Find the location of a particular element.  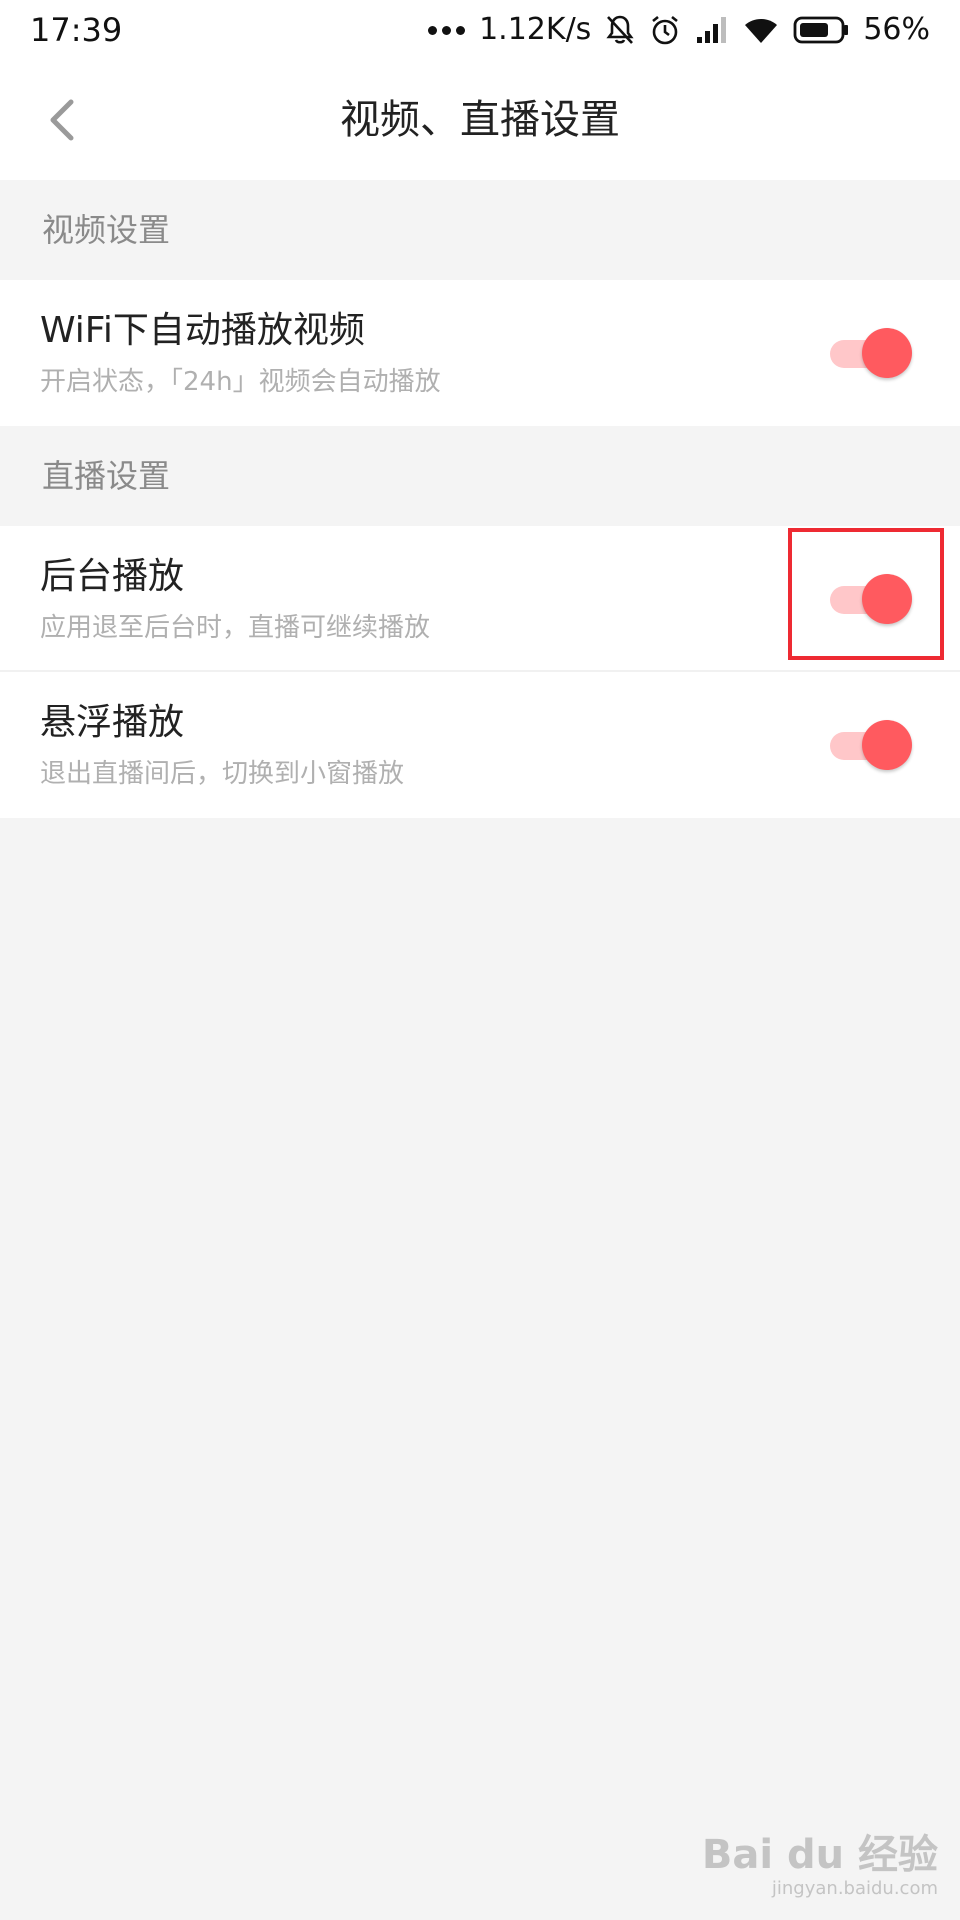

page-title: 视频、直播设置 is located at coordinates (480, 120).